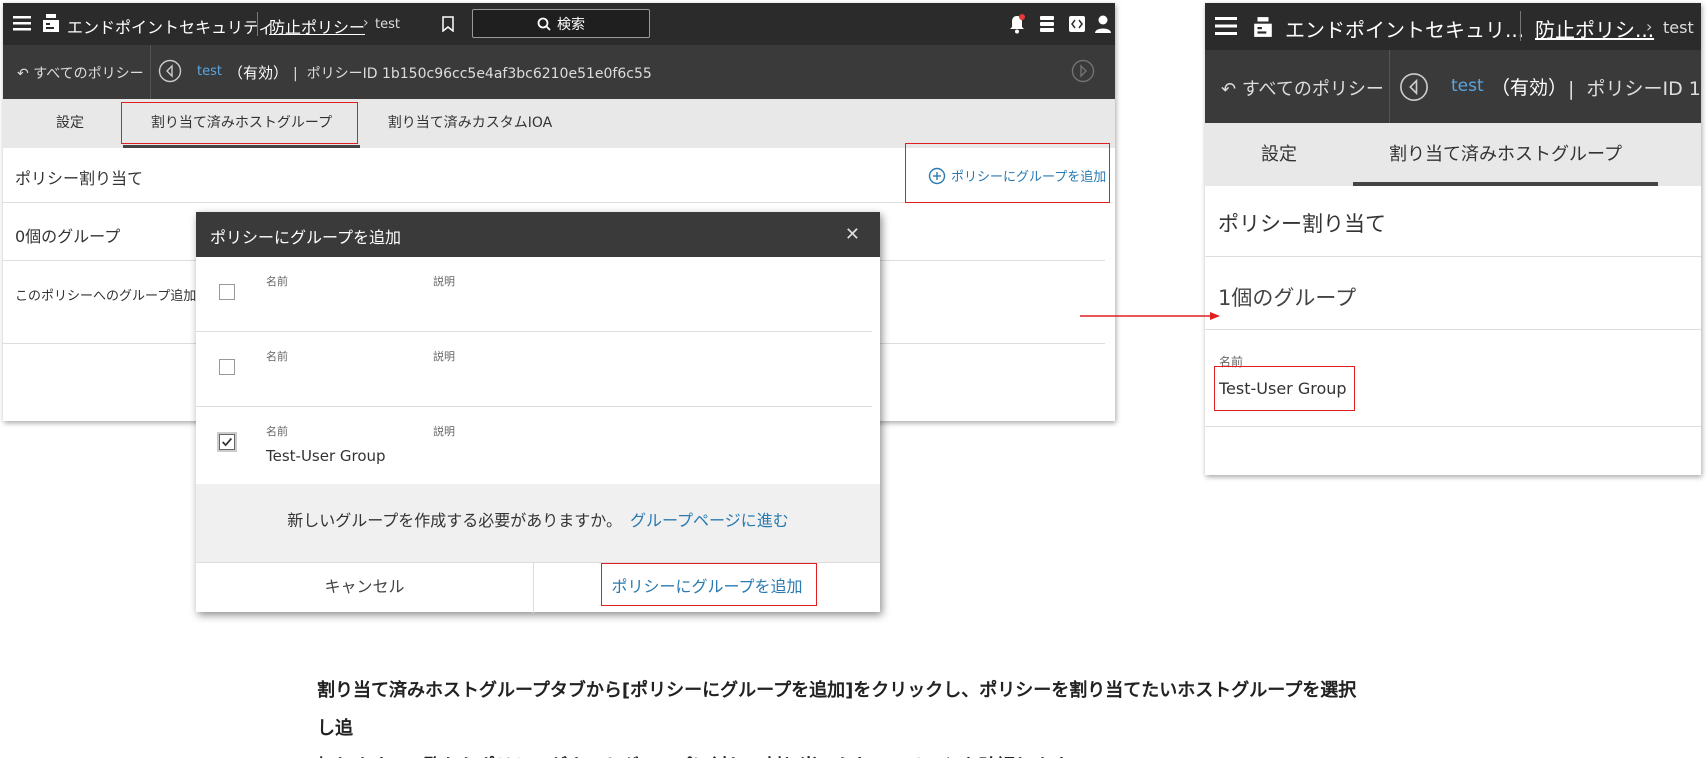 This screenshot has width=1708, height=758. Describe the element at coordinates (317, 26) in the screenshot. I see `breadcrumb-link: 防止ポリシー` at that location.